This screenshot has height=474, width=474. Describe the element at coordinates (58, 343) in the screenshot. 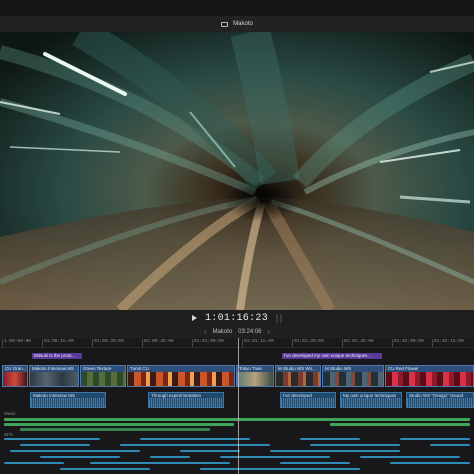

I see `ruler-tick: 01:00:15:00` at that location.